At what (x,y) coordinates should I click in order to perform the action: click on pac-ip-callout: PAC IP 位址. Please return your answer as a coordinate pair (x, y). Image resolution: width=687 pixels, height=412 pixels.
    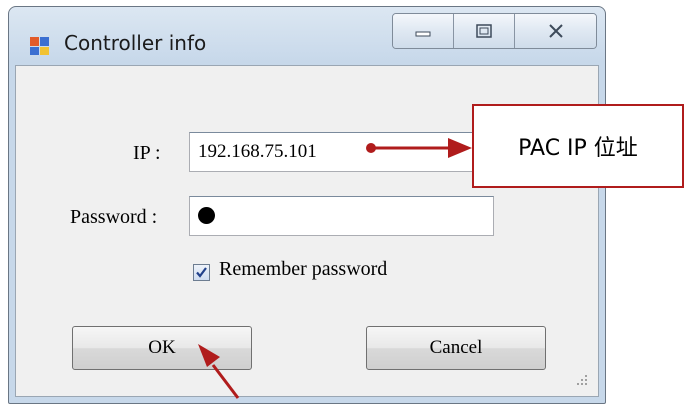
    Looking at the image, I should click on (578, 146).